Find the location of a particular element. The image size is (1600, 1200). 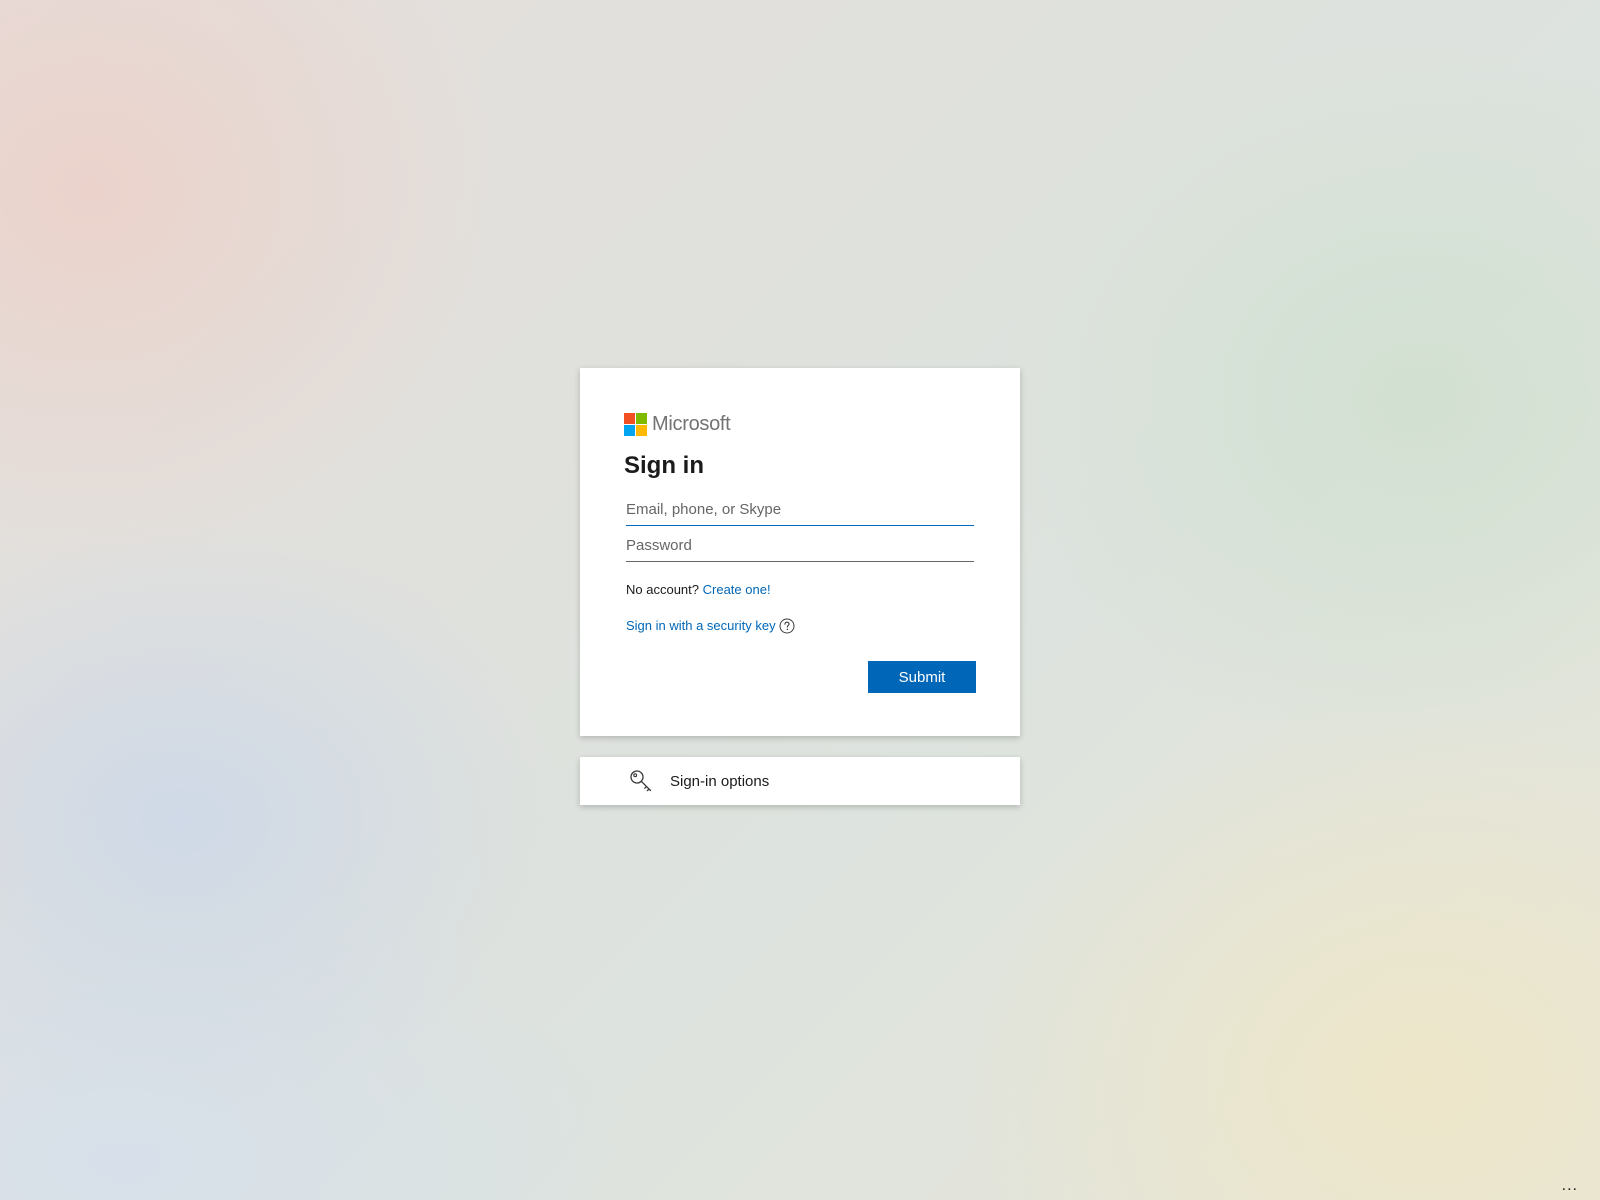

security-key-row: Sign in with a security key is located at coordinates (710, 626).